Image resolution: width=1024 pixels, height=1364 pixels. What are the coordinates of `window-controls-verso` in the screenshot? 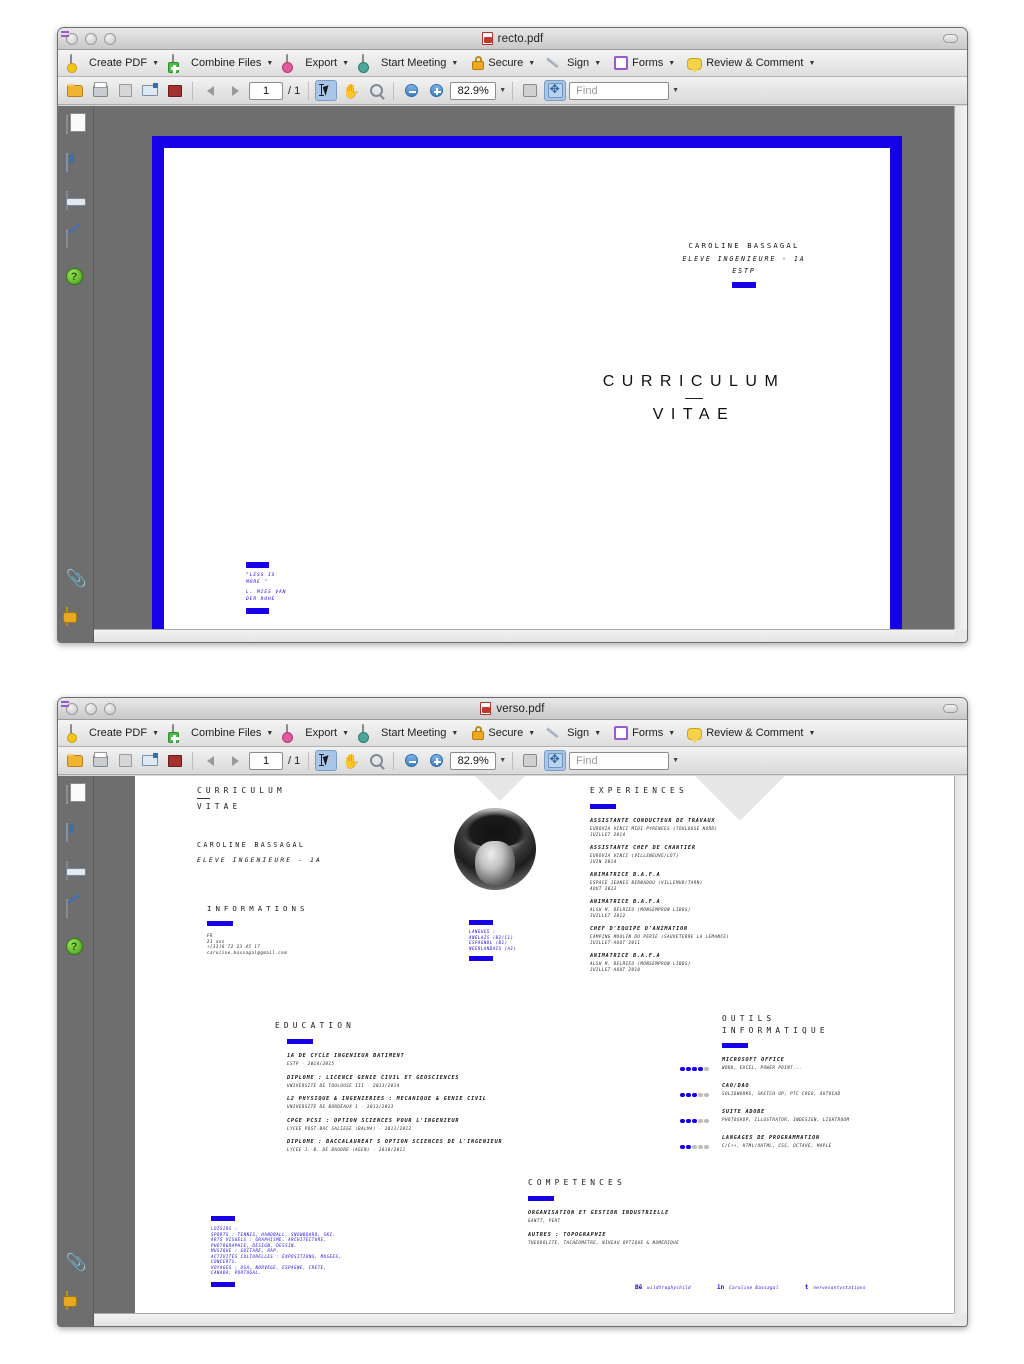 It's located at (91, 709).